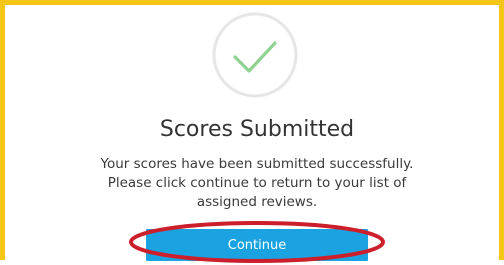 This screenshot has height=265, width=504. I want to click on continue-button: Continue, so click(257, 245).